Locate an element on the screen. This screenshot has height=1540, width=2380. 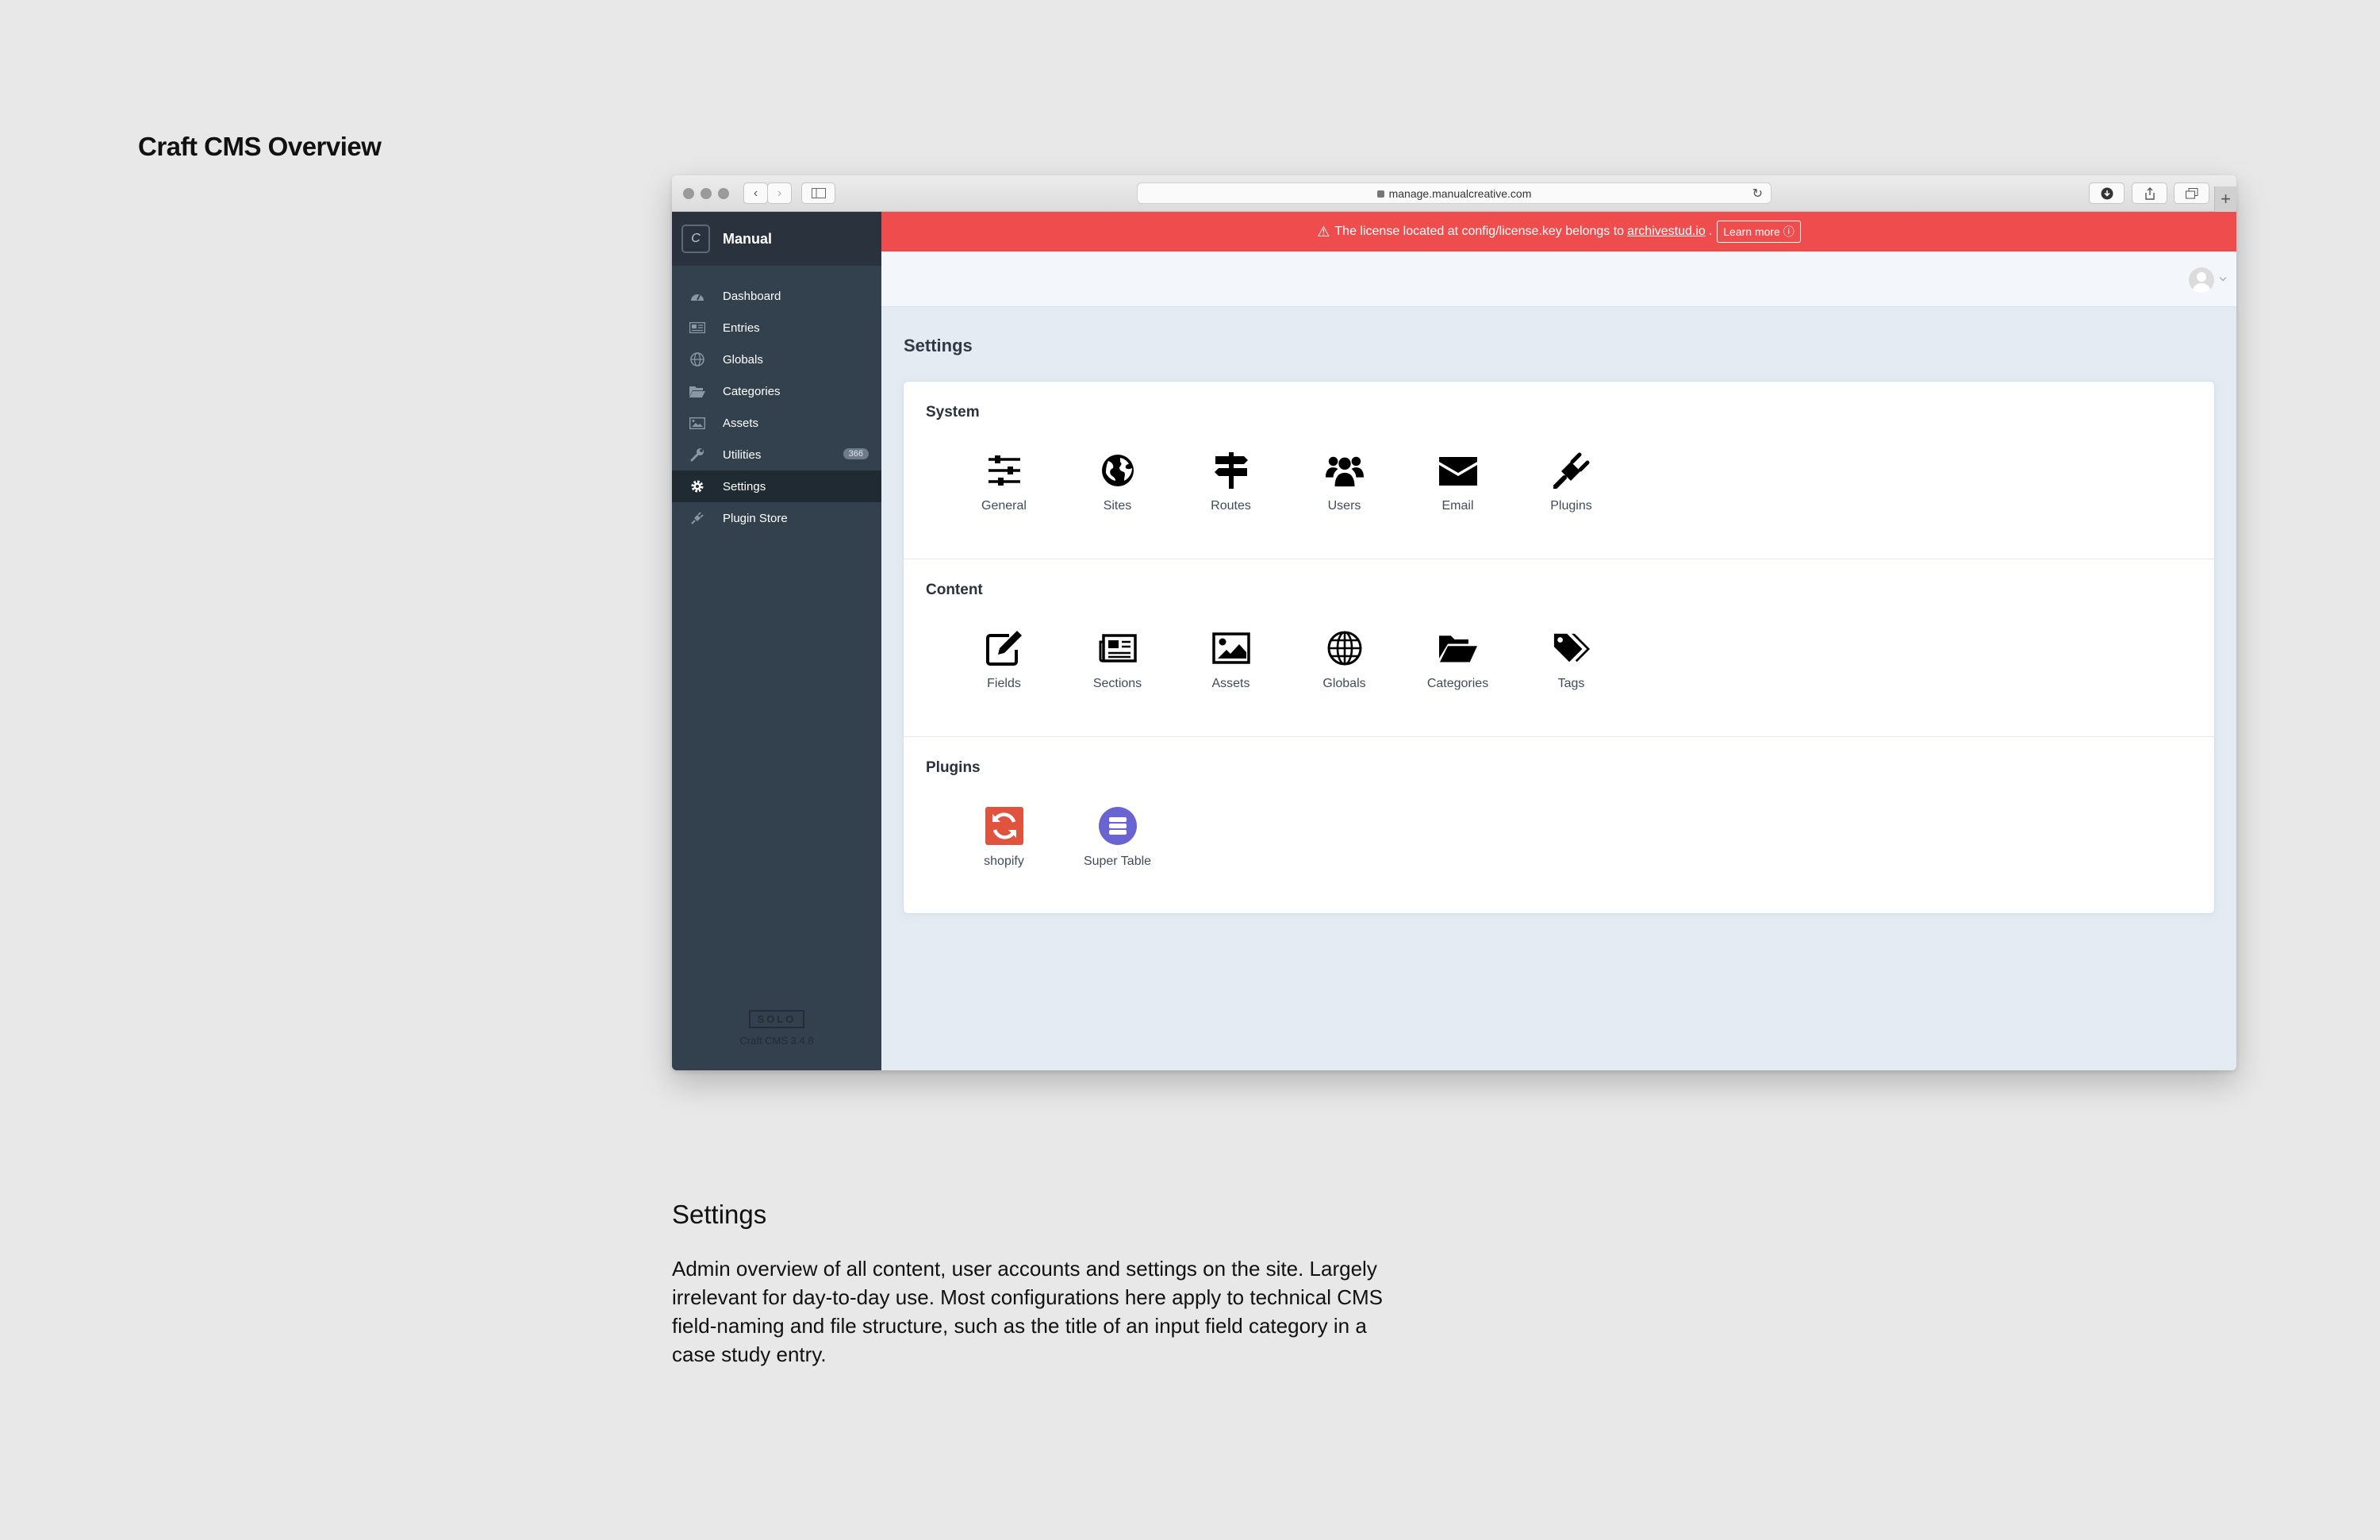
sidebar-icon is located at coordinates (818, 193).